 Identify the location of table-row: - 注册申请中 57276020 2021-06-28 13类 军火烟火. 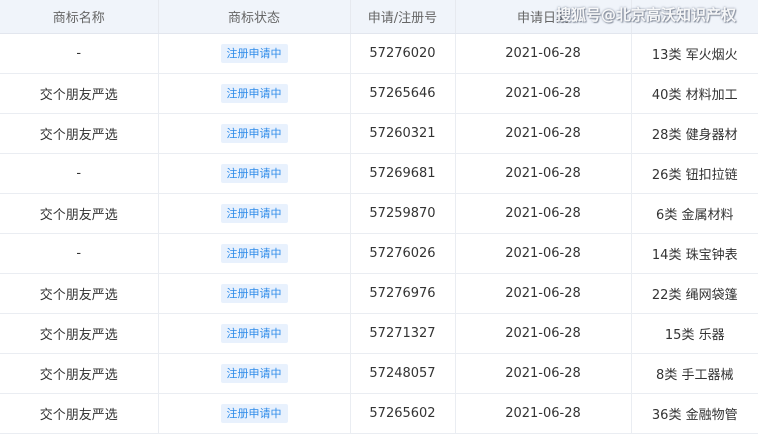
(379, 53).